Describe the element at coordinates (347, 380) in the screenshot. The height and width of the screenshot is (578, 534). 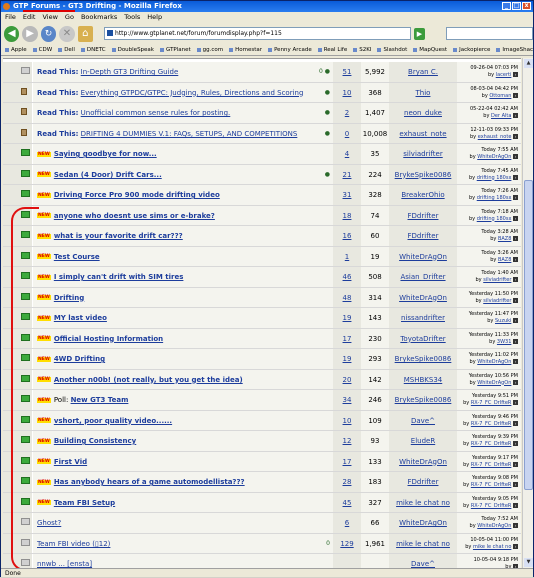
I see `replies-link: 20` at that location.